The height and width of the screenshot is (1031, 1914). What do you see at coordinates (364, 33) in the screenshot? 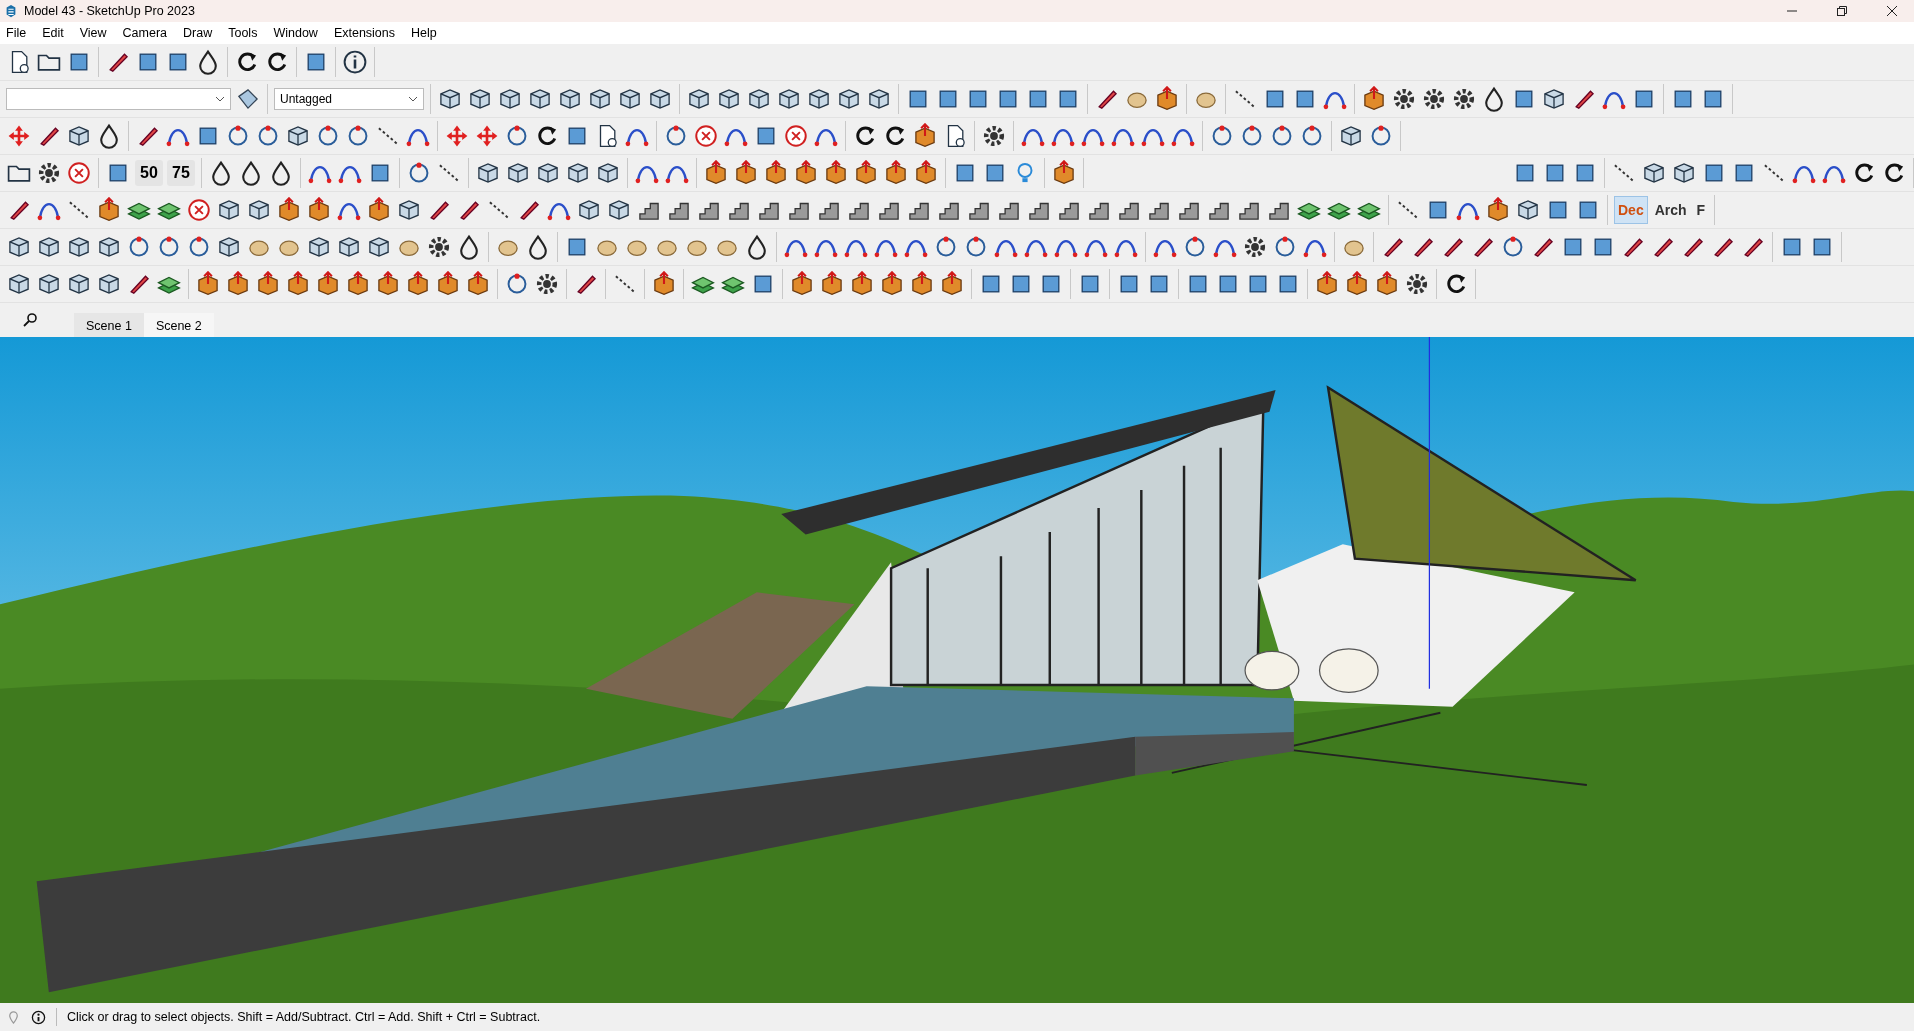
I see `menu-item: Extensions` at bounding box center [364, 33].